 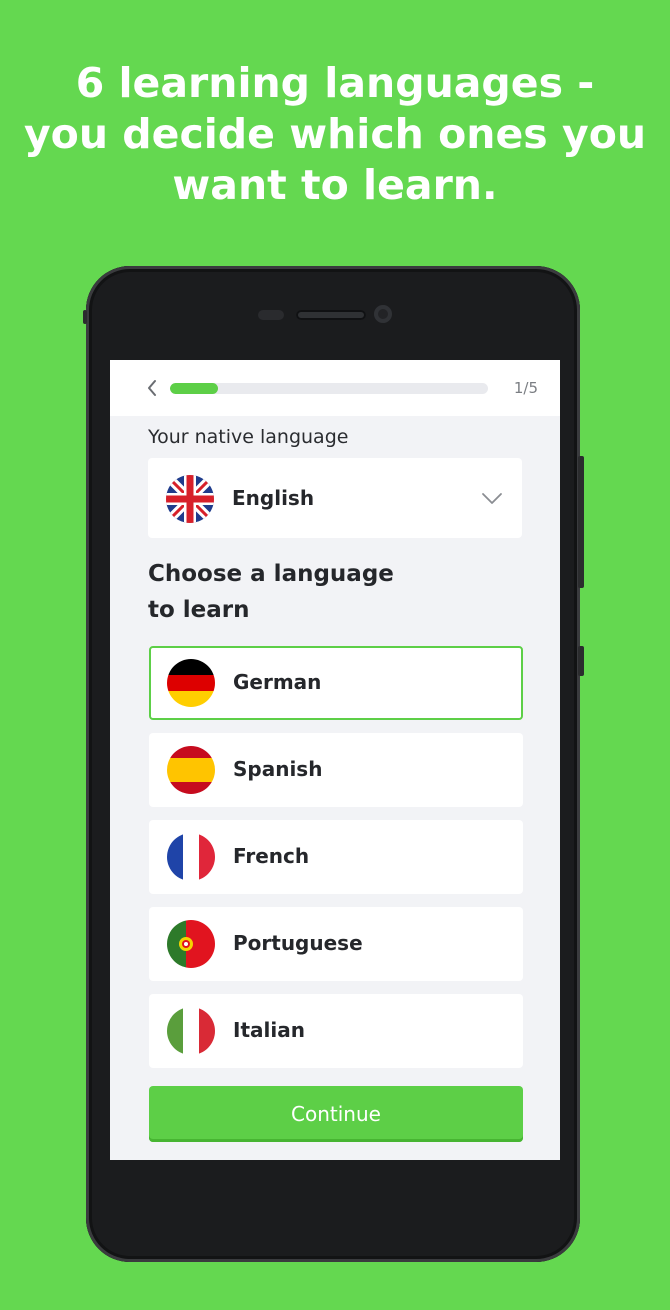 What do you see at coordinates (191, 944) in the screenshot?
I see `portugal-flag-icon` at bounding box center [191, 944].